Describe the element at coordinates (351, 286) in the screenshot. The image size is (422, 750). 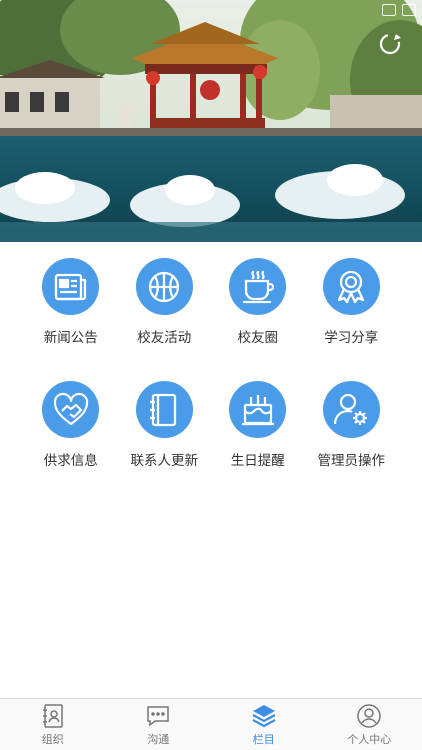
I see `award-icon` at that location.